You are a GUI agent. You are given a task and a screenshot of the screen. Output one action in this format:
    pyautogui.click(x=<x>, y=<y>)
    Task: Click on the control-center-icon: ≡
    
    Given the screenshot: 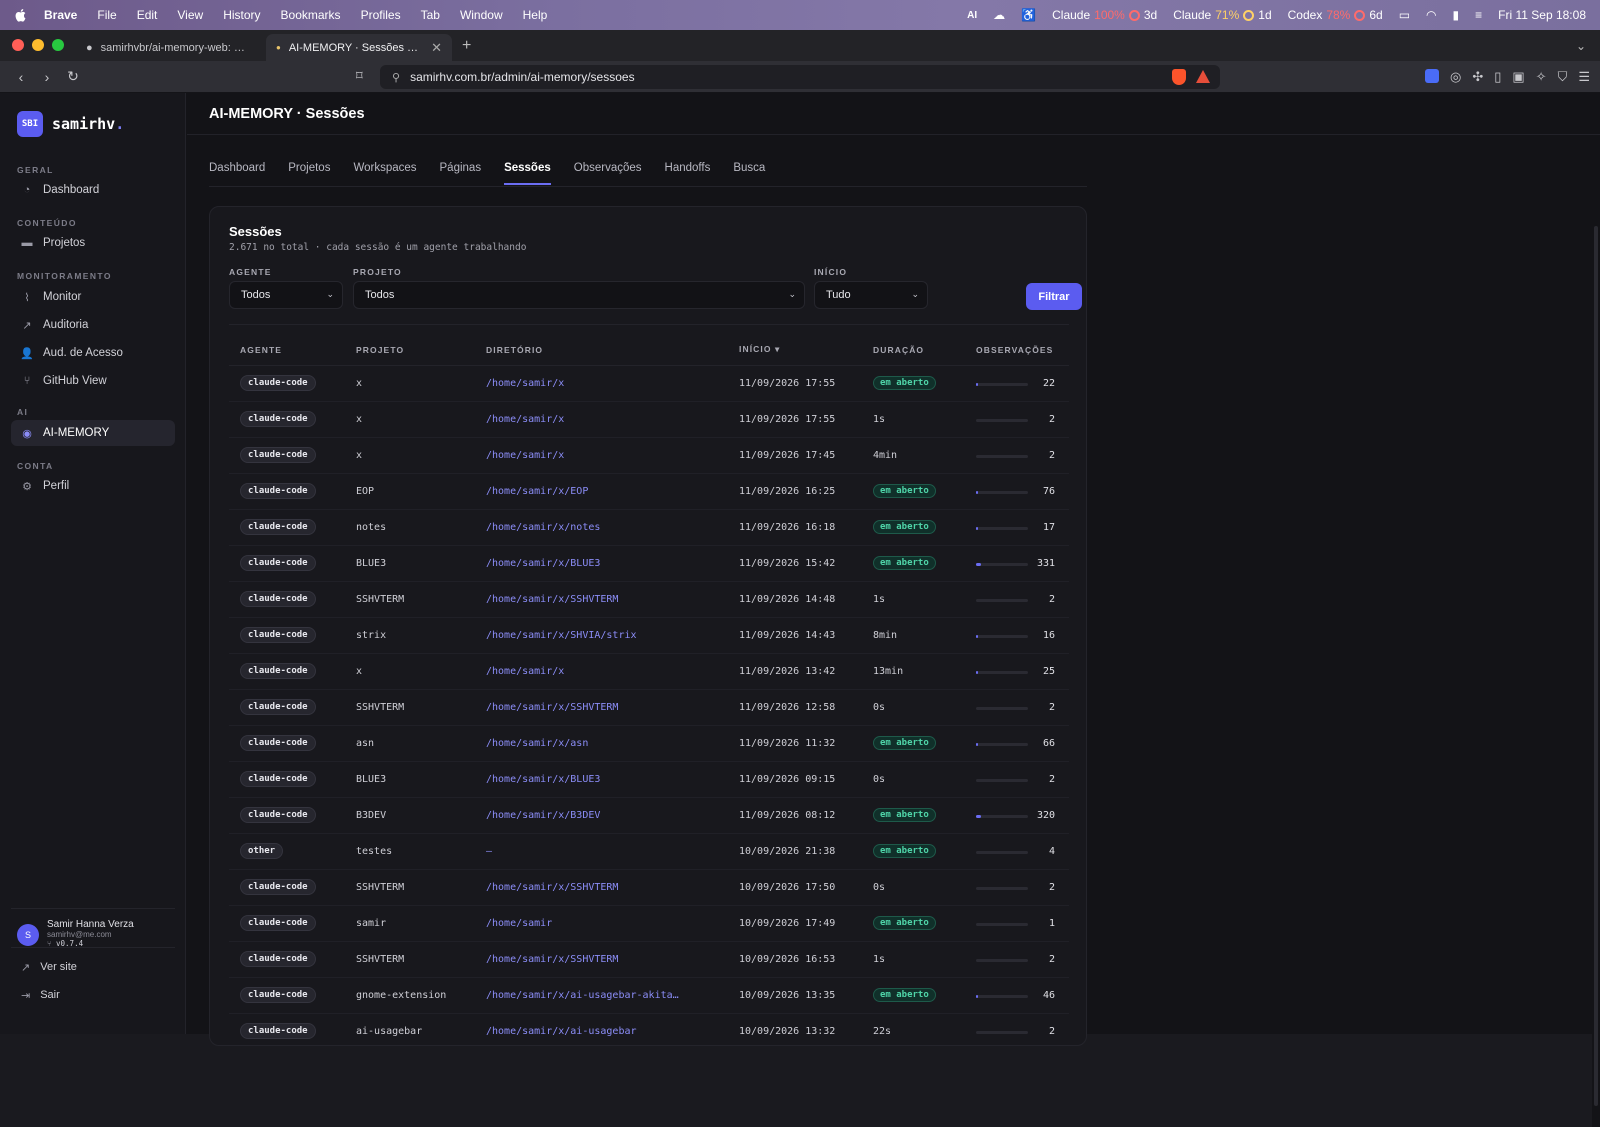 What is the action you would take?
    pyautogui.click(x=1478, y=15)
    